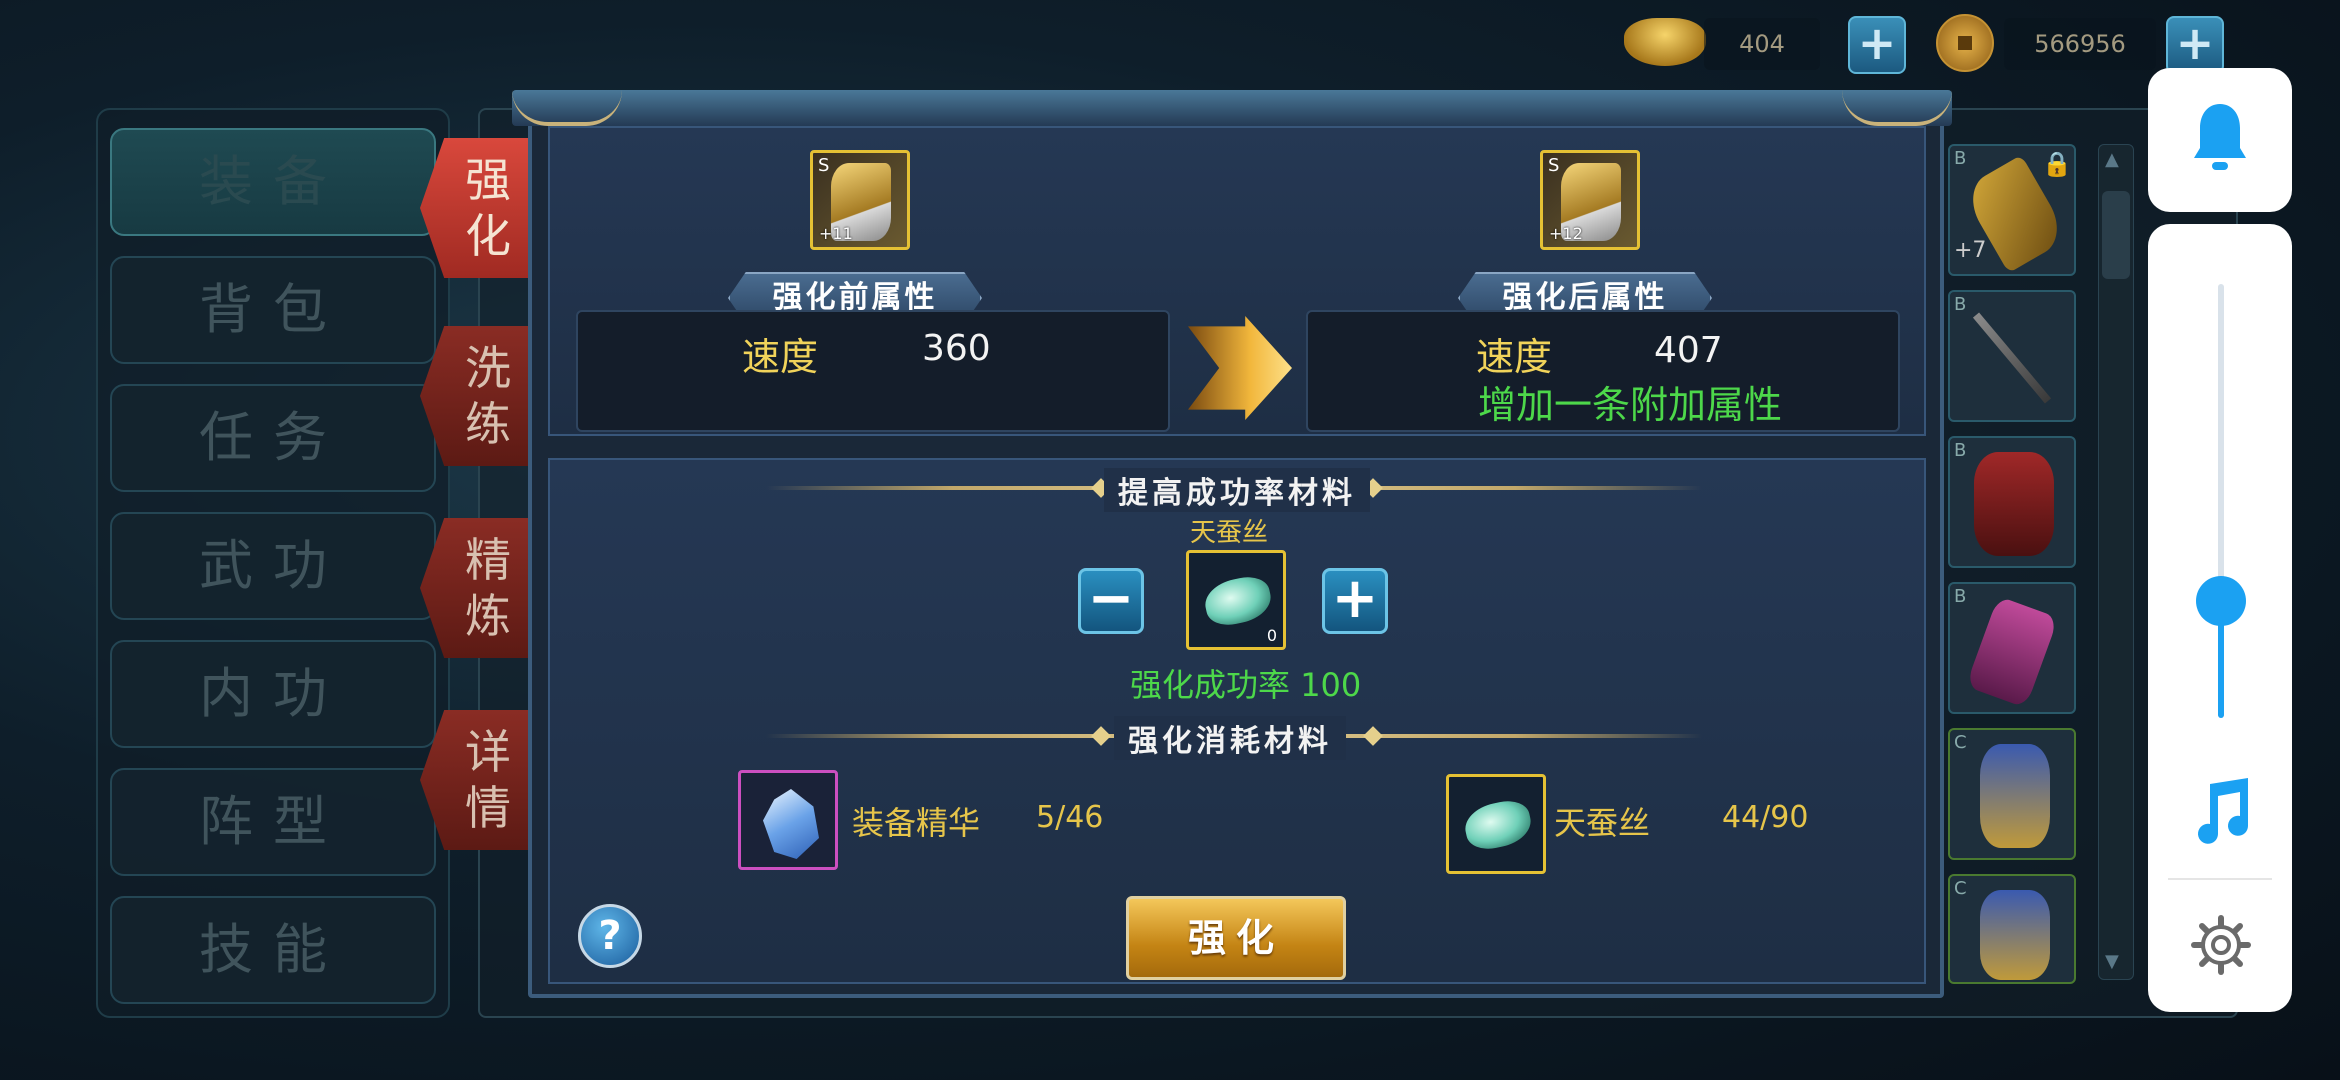  Describe the element at coordinates (1070, 817) in the screenshot. I see `cost-material-amount: 5/46` at that location.